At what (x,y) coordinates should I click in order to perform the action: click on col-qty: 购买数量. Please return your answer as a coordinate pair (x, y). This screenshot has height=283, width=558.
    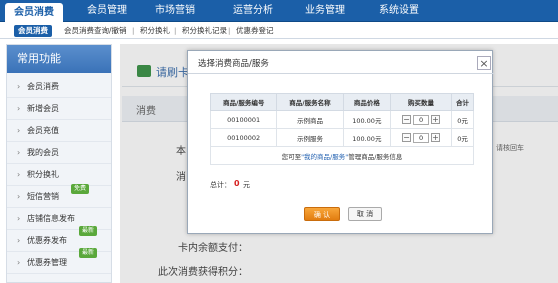
    Looking at the image, I should click on (421, 102).